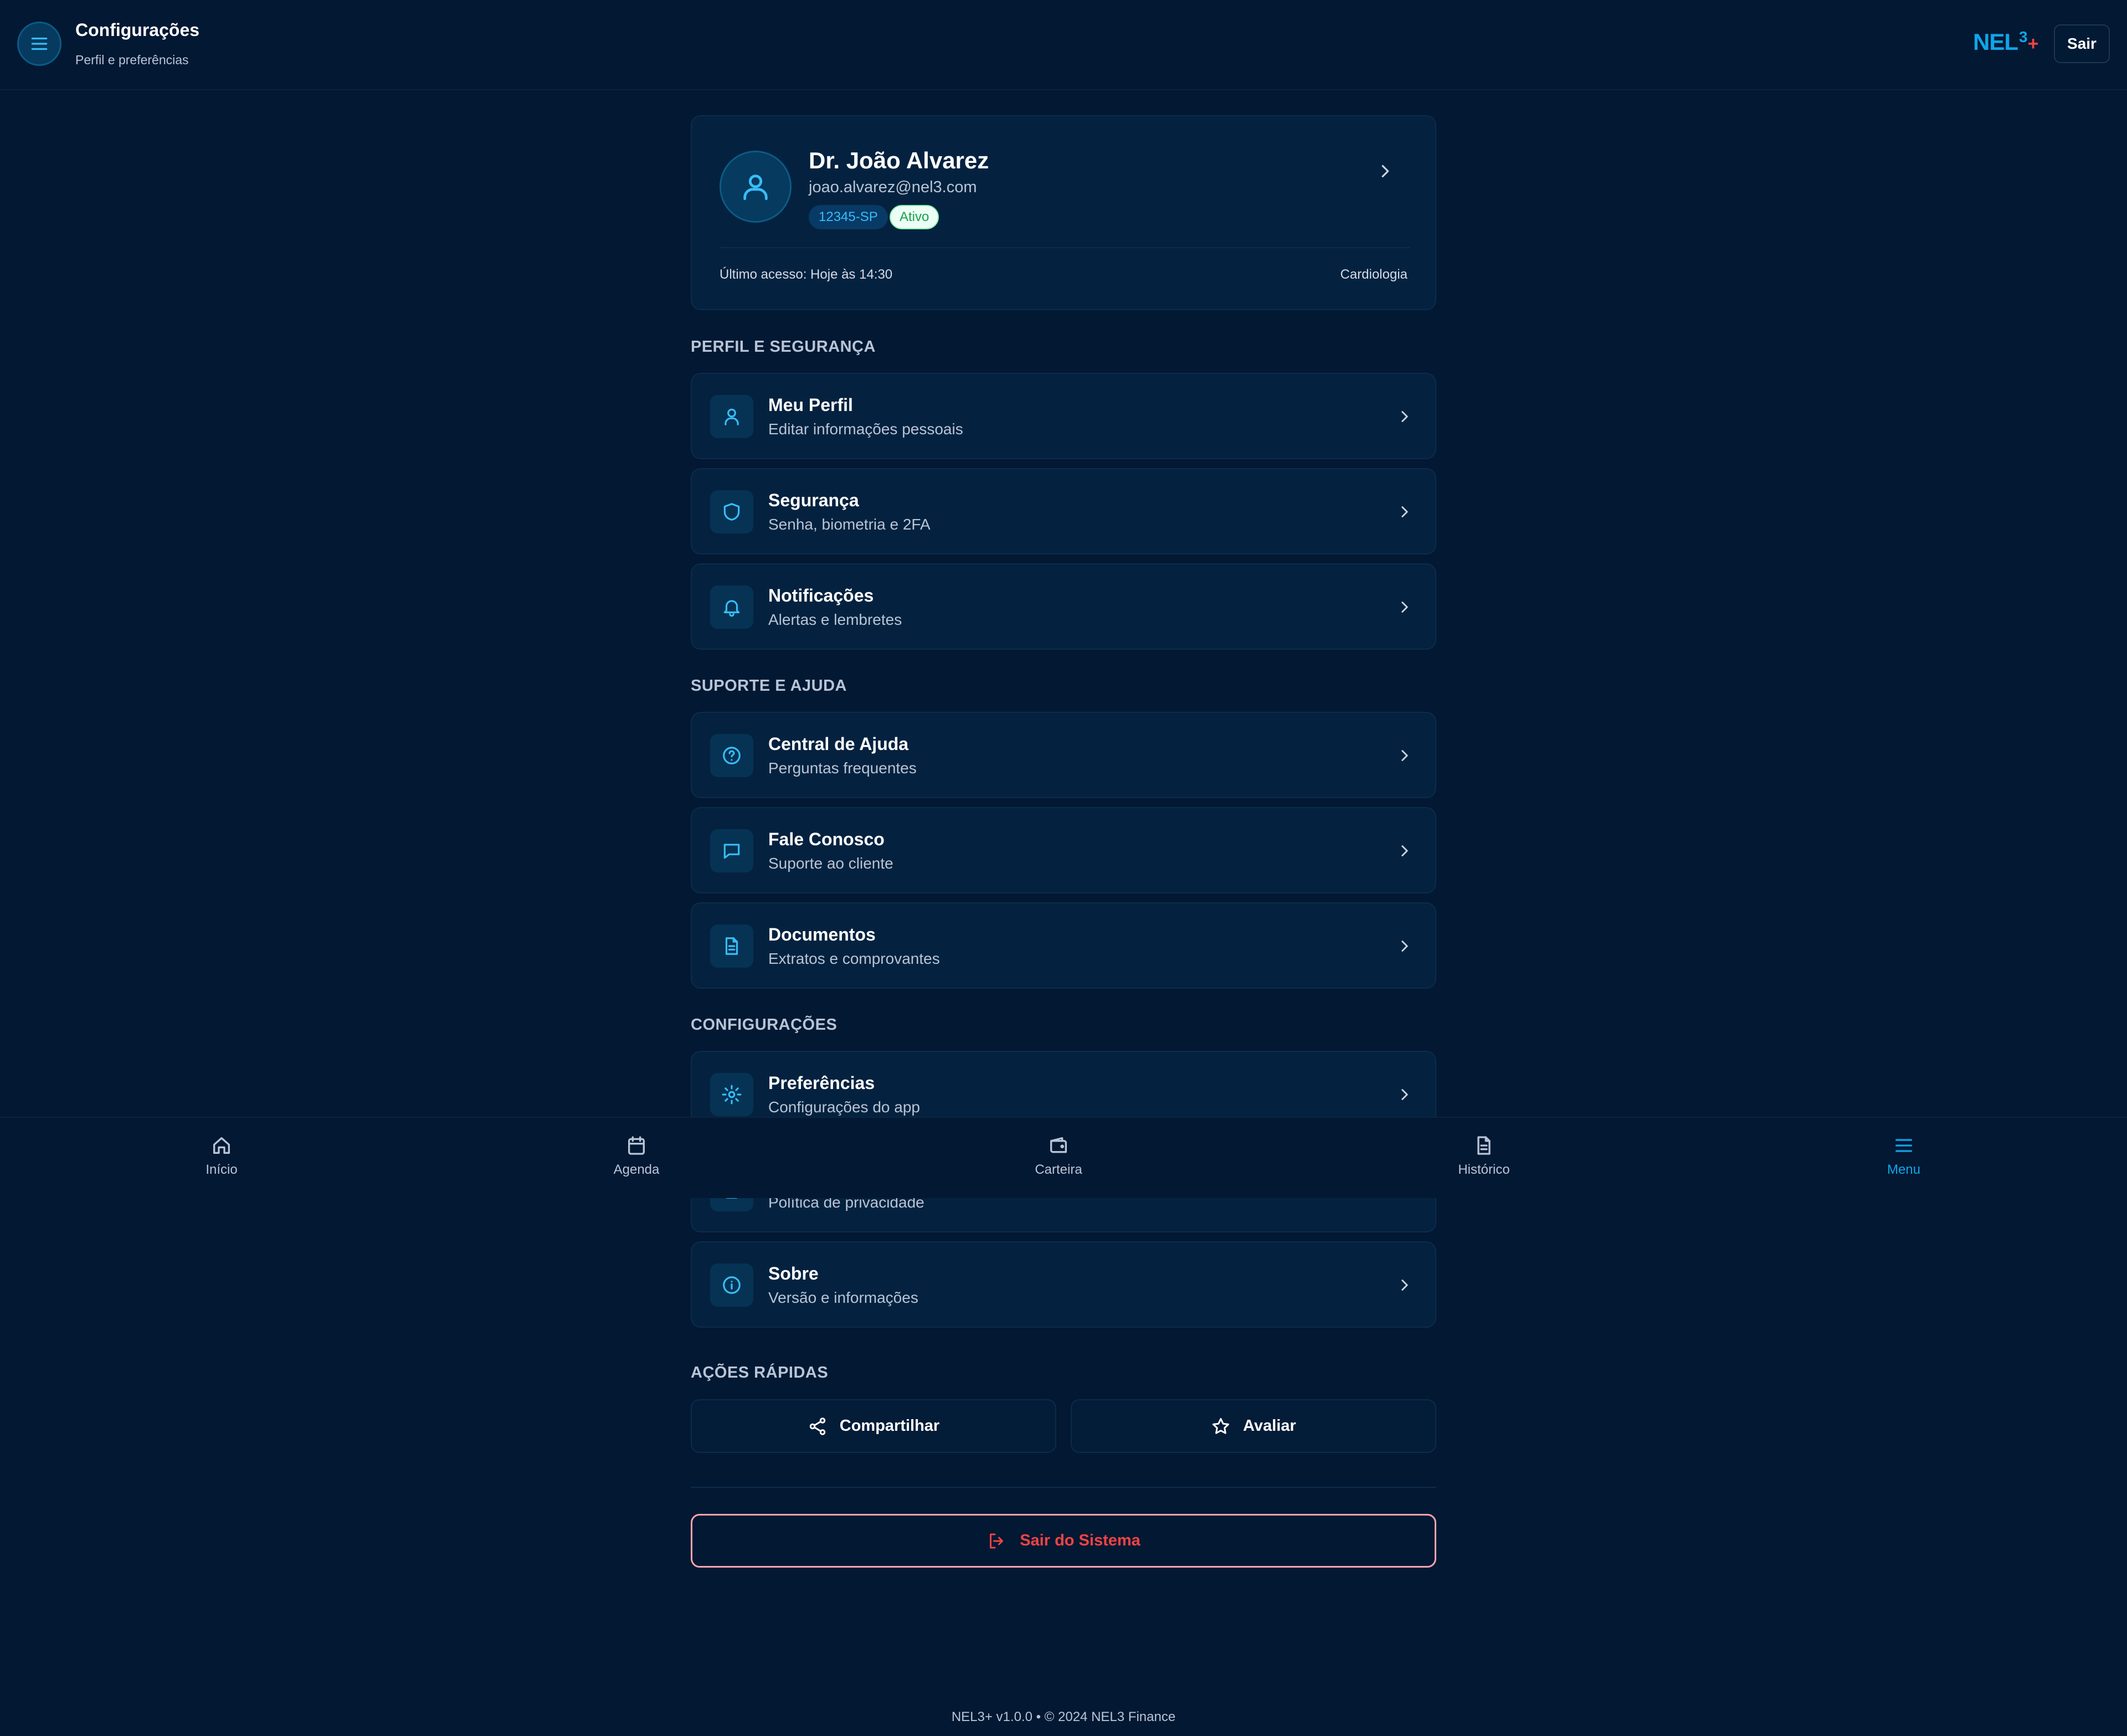 The width and height of the screenshot is (2127, 1736). Describe the element at coordinates (822, 934) in the screenshot. I see `item-title: Documentos` at that location.